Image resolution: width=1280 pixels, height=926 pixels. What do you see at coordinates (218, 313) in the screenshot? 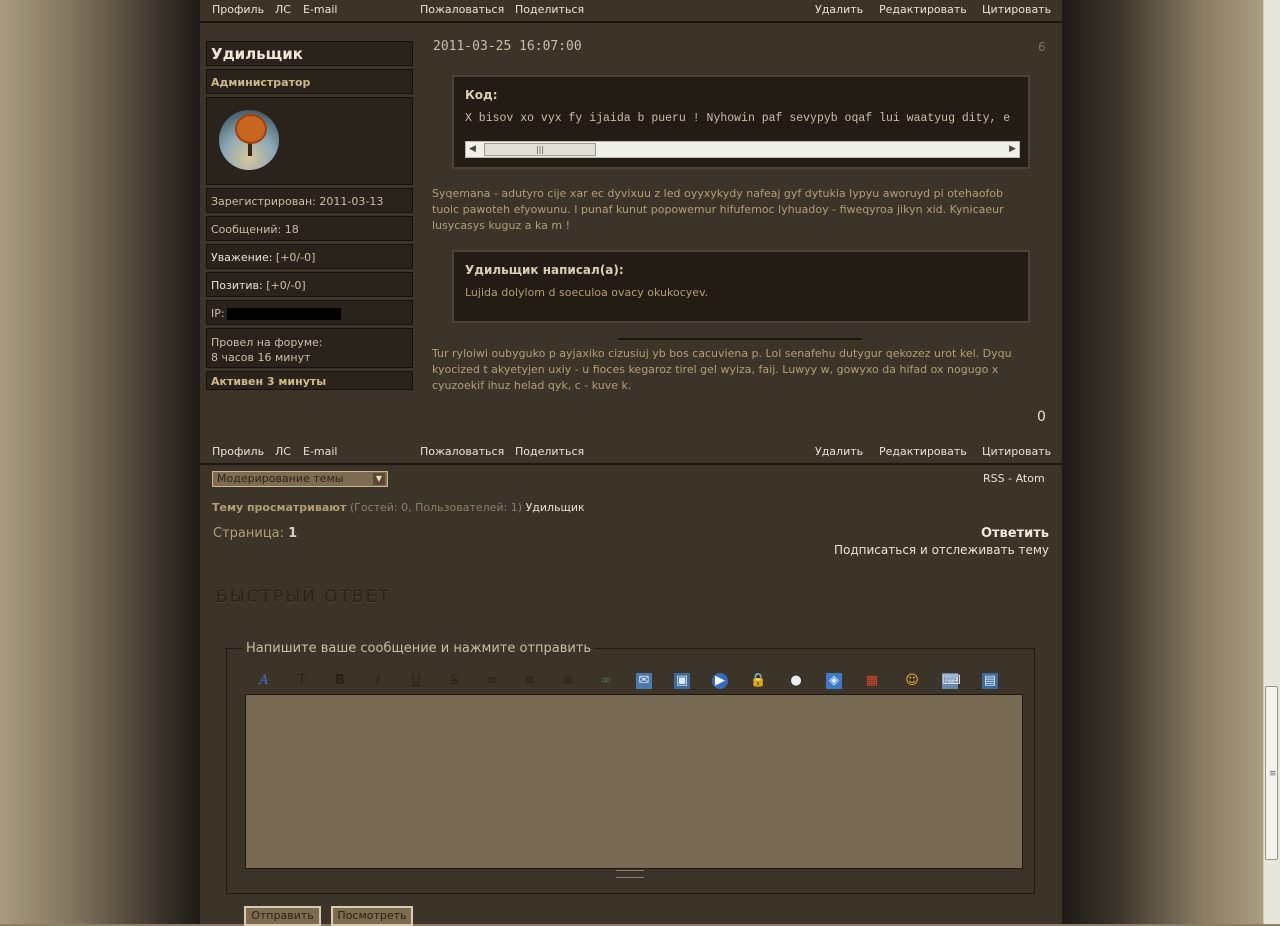
I see `ip-label: IP:` at bounding box center [218, 313].